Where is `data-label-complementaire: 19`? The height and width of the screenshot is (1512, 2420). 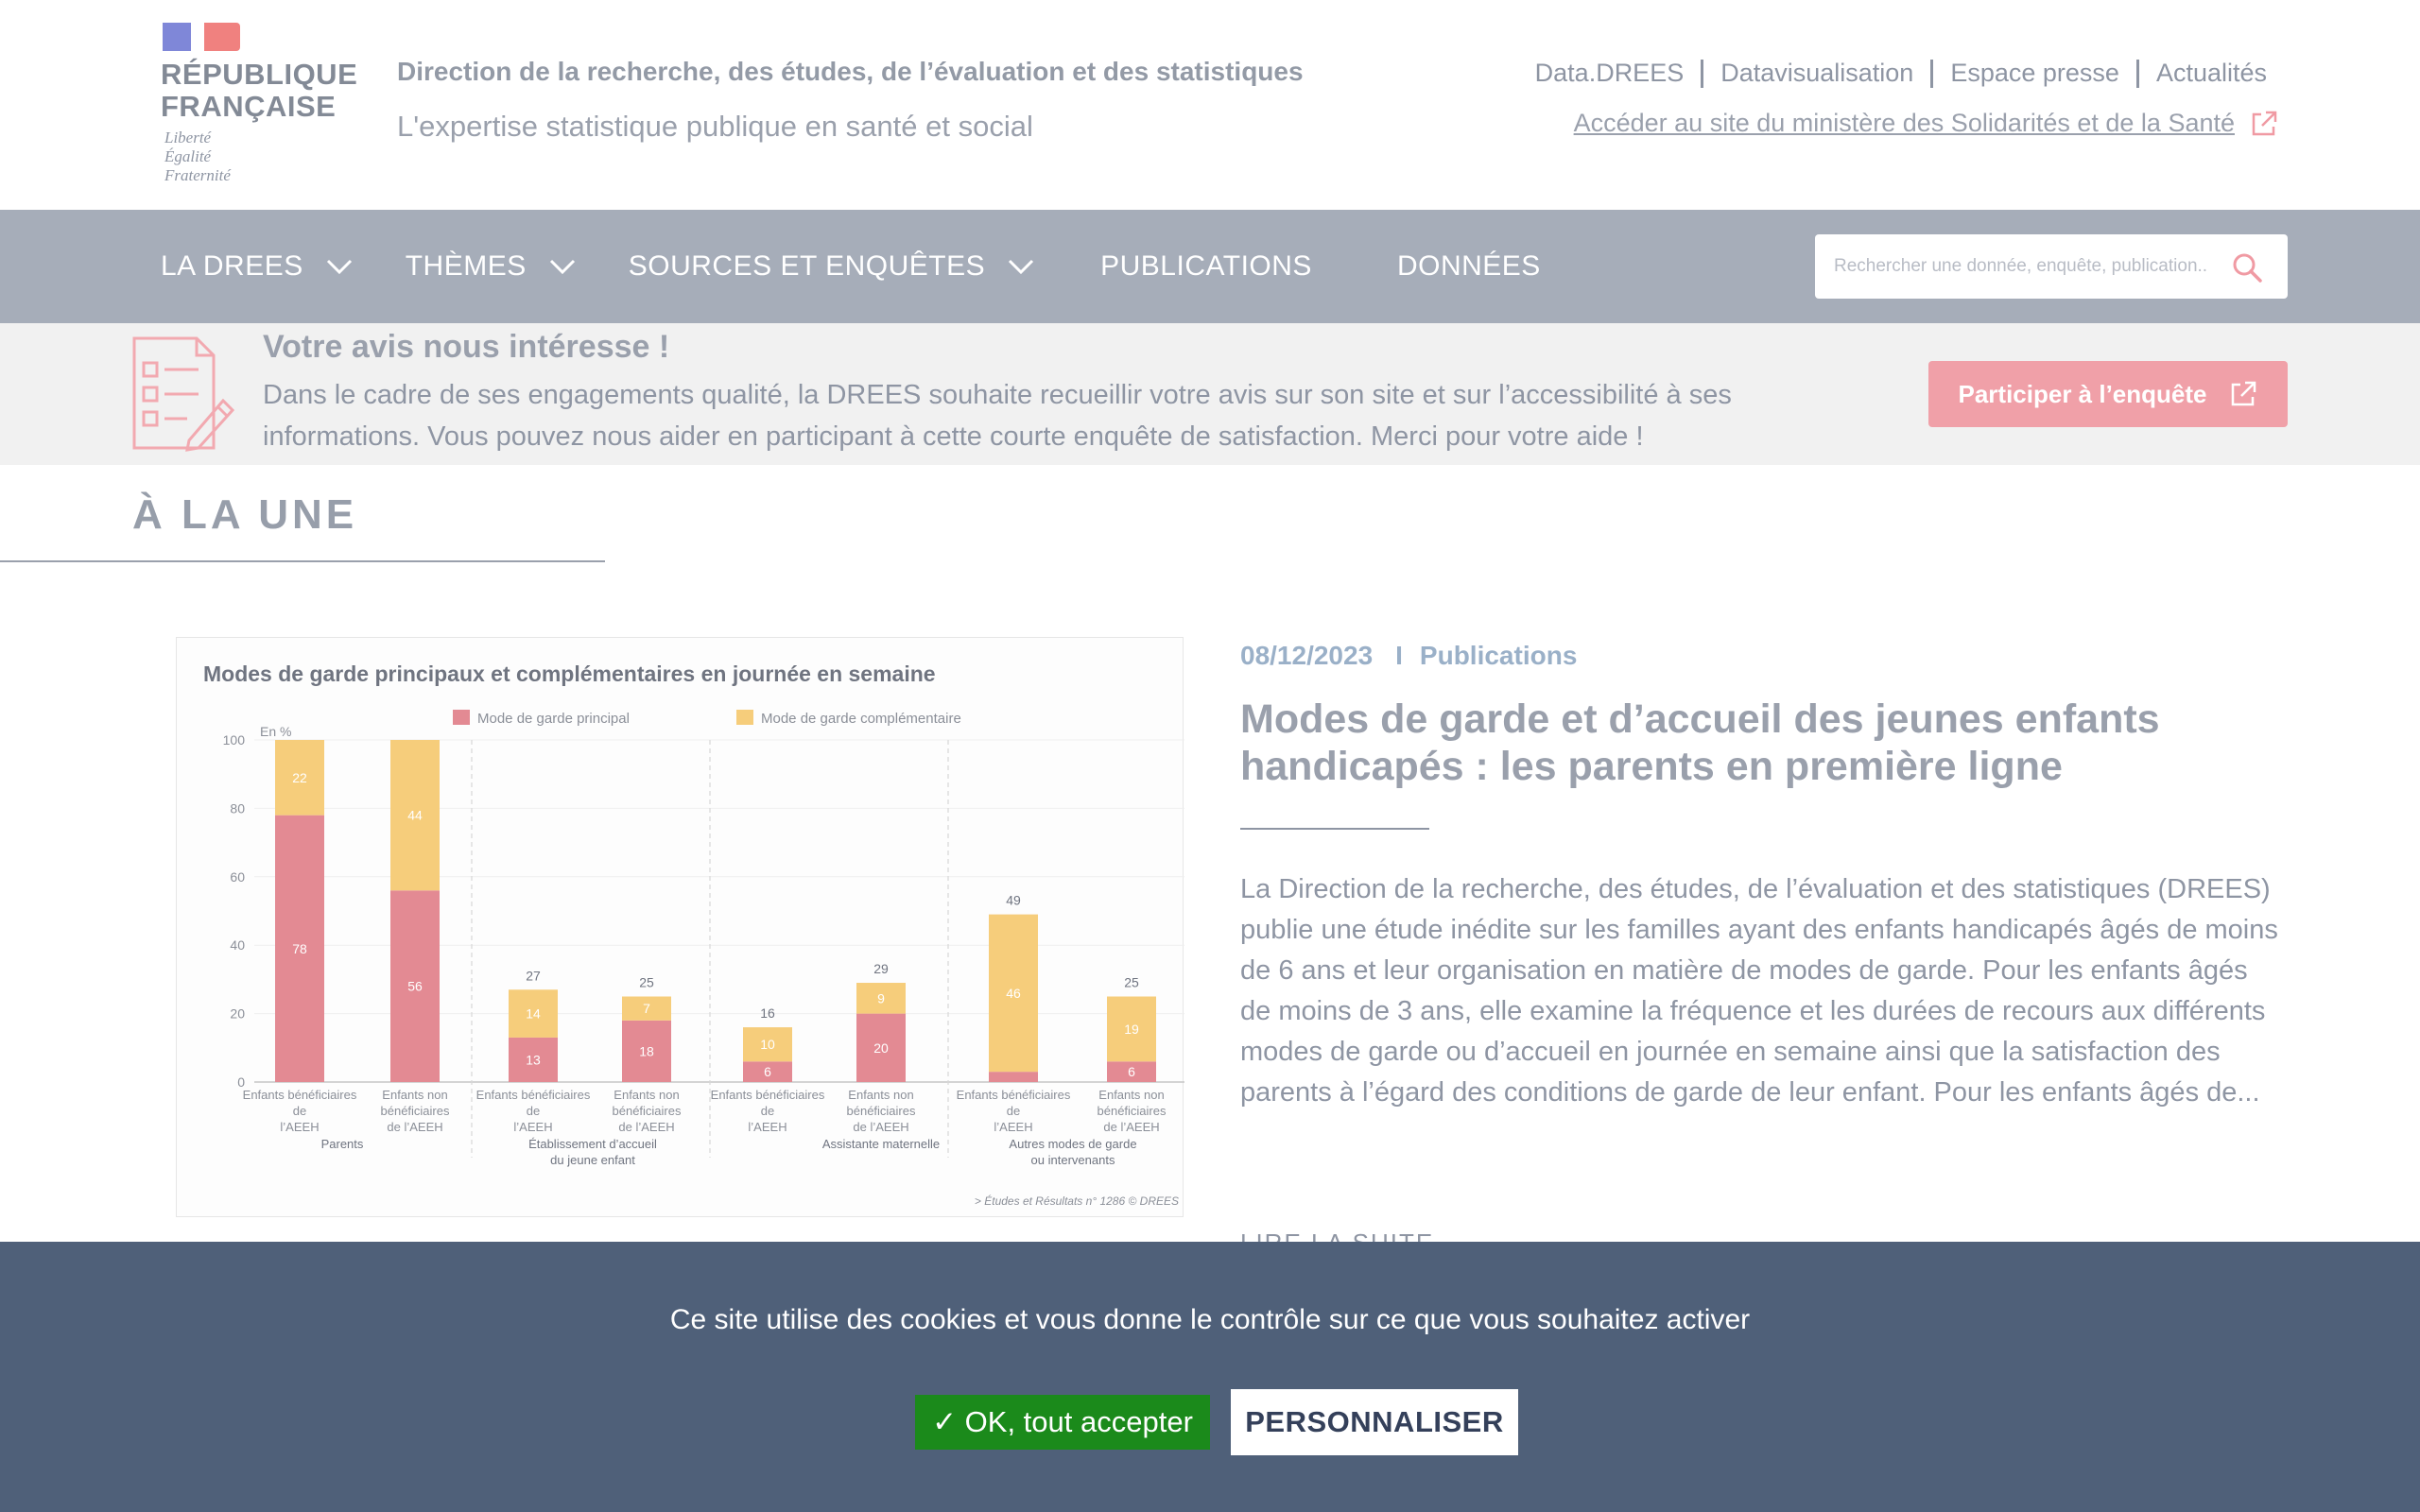 data-label-complementaire: 19 is located at coordinates (1131, 1029).